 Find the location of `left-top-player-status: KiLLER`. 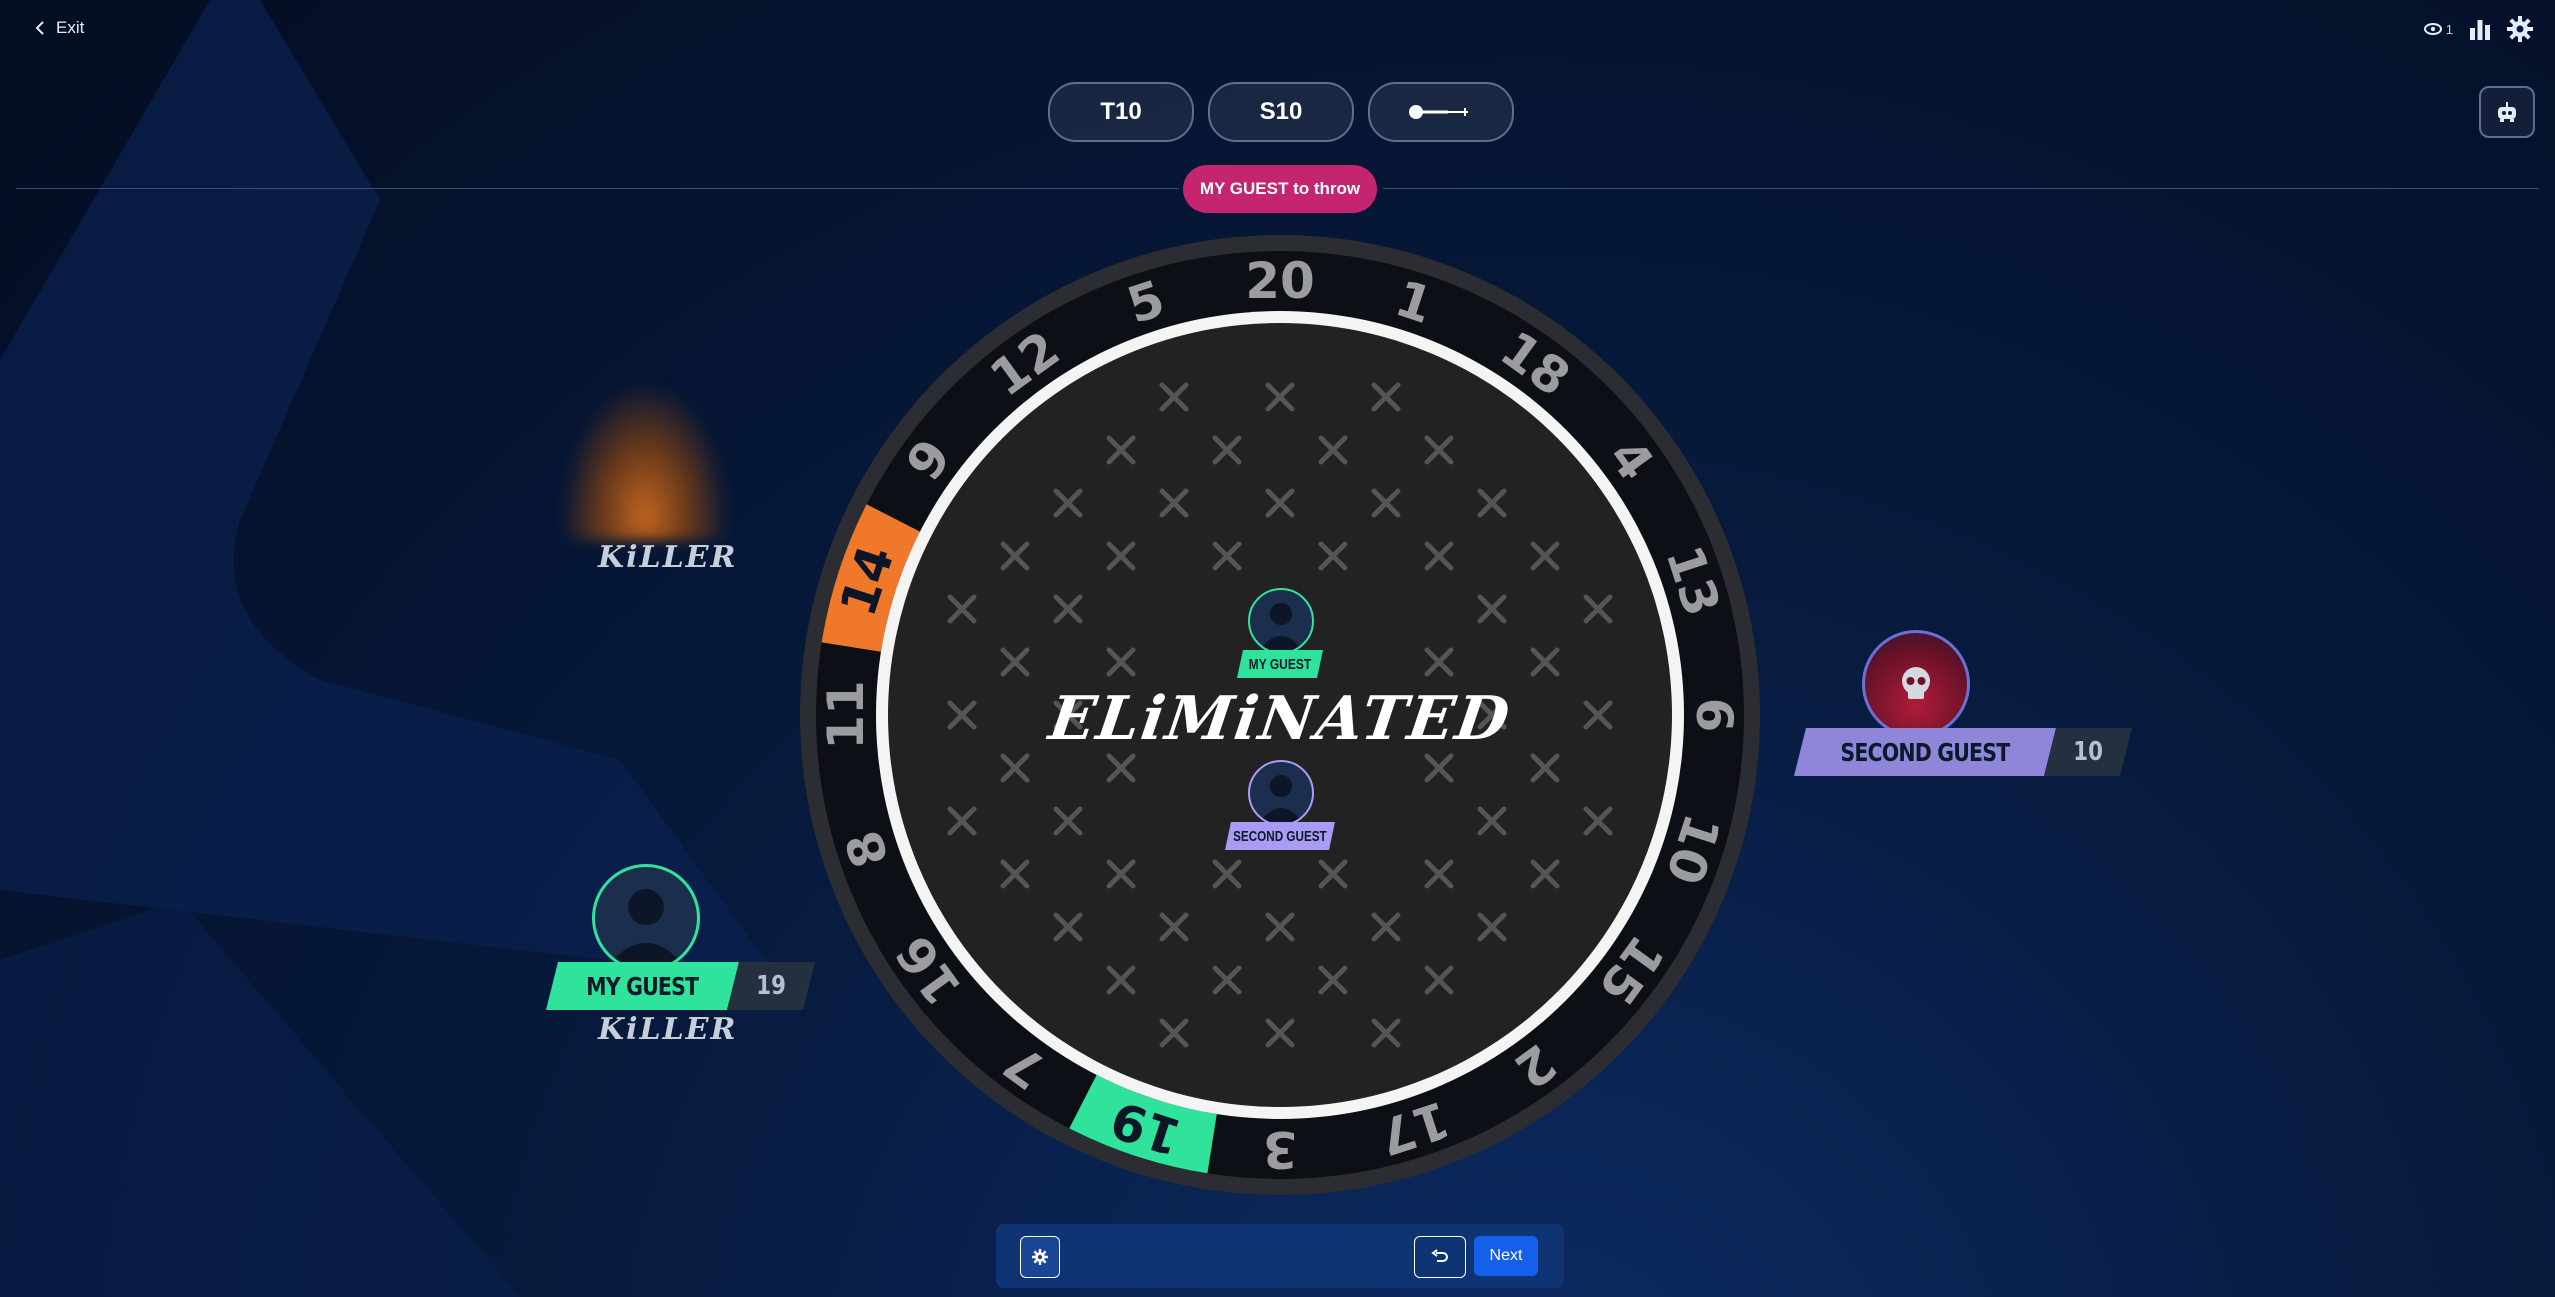

left-top-player-status: KiLLER is located at coordinates (668, 557).